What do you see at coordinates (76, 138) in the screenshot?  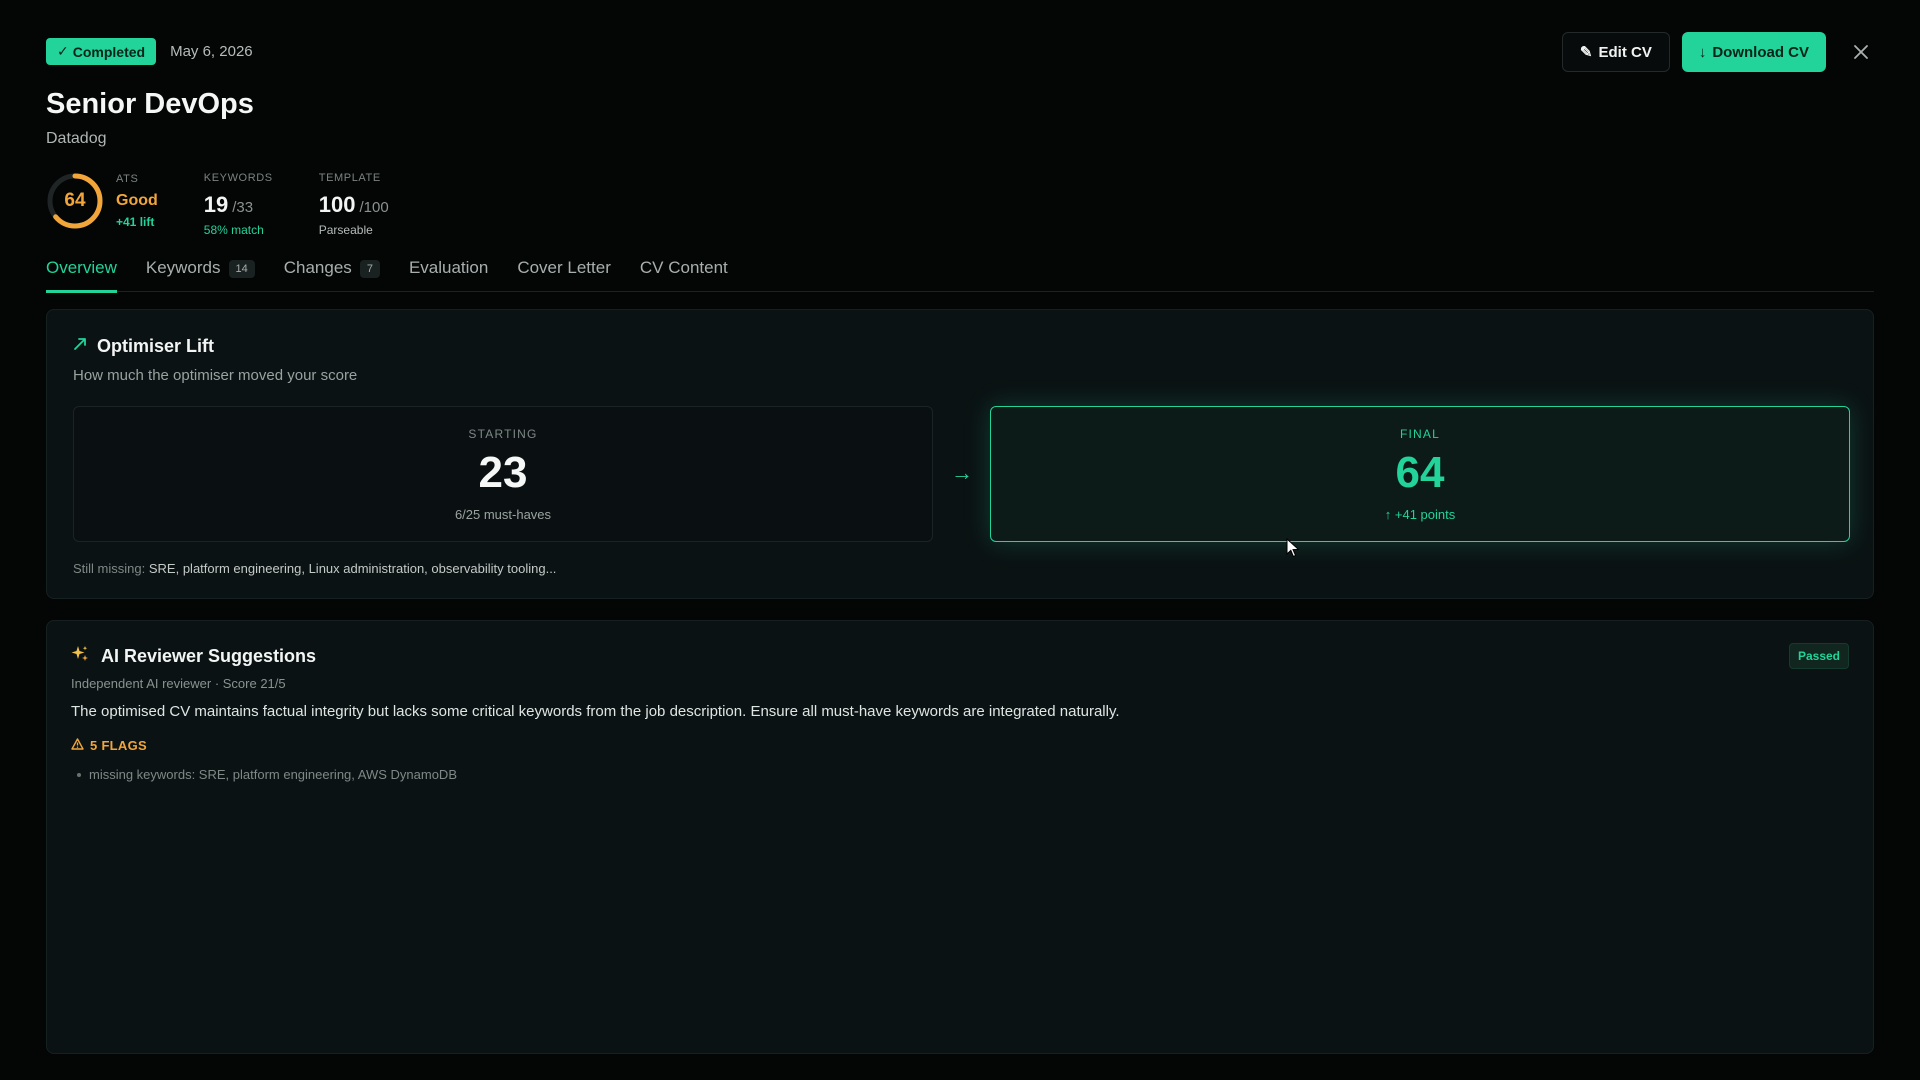 I see `company-name: Datadog` at bounding box center [76, 138].